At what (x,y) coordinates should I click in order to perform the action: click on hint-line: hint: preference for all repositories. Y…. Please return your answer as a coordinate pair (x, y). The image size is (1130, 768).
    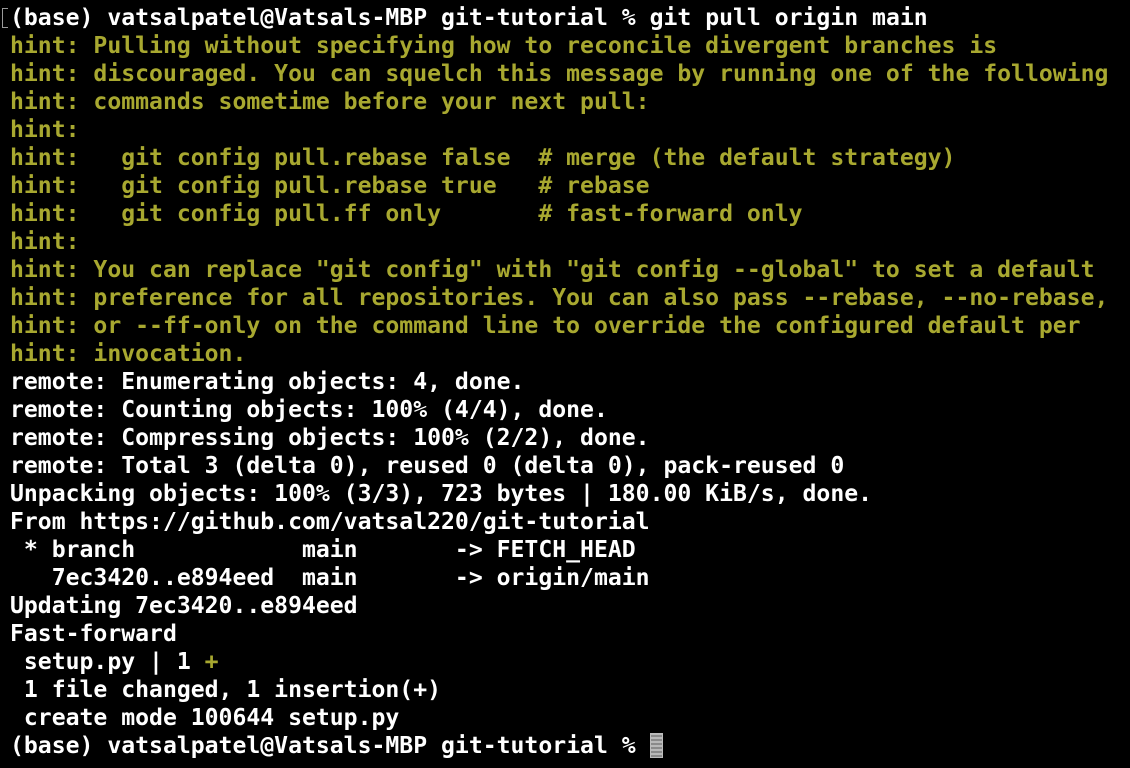
    Looking at the image, I should click on (559, 298).